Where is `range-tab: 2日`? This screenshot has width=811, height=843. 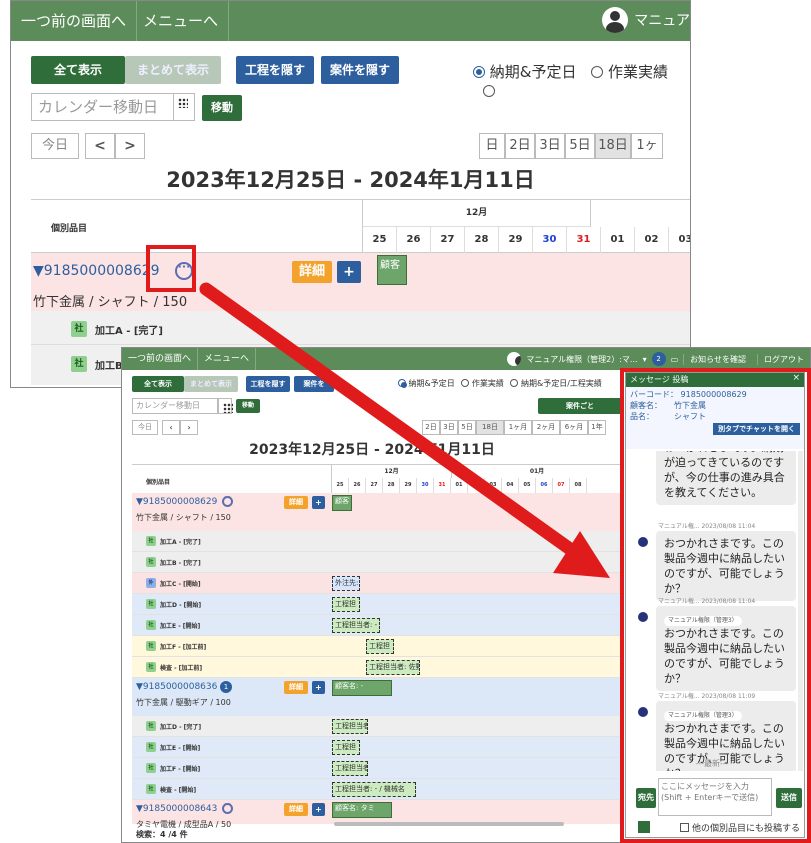 range-tab: 2日 is located at coordinates (431, 427).